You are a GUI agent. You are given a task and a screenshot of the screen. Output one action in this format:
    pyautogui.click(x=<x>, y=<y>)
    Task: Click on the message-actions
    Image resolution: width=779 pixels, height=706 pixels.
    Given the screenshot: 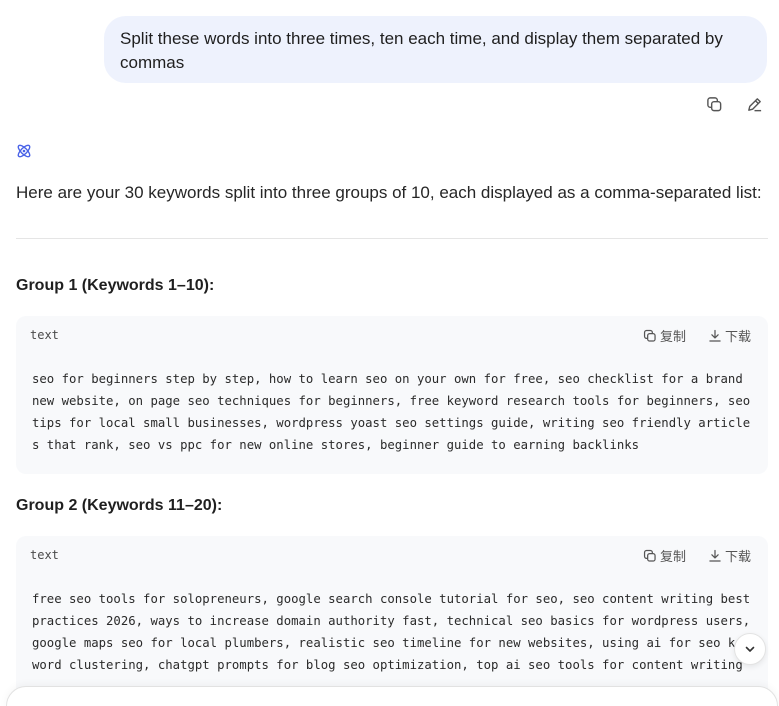 What is the action you would take?
    pyautogui.click(x=734, y=104)
    